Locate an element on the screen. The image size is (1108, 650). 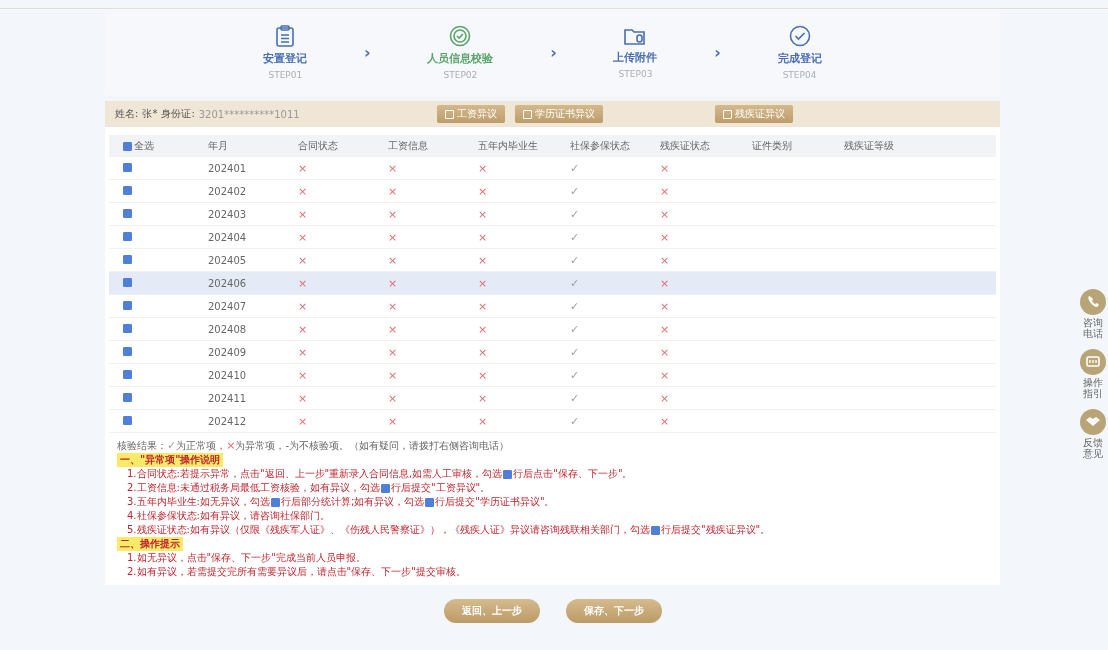
step-label: 完成登记 is located at coordinates (799, 58).